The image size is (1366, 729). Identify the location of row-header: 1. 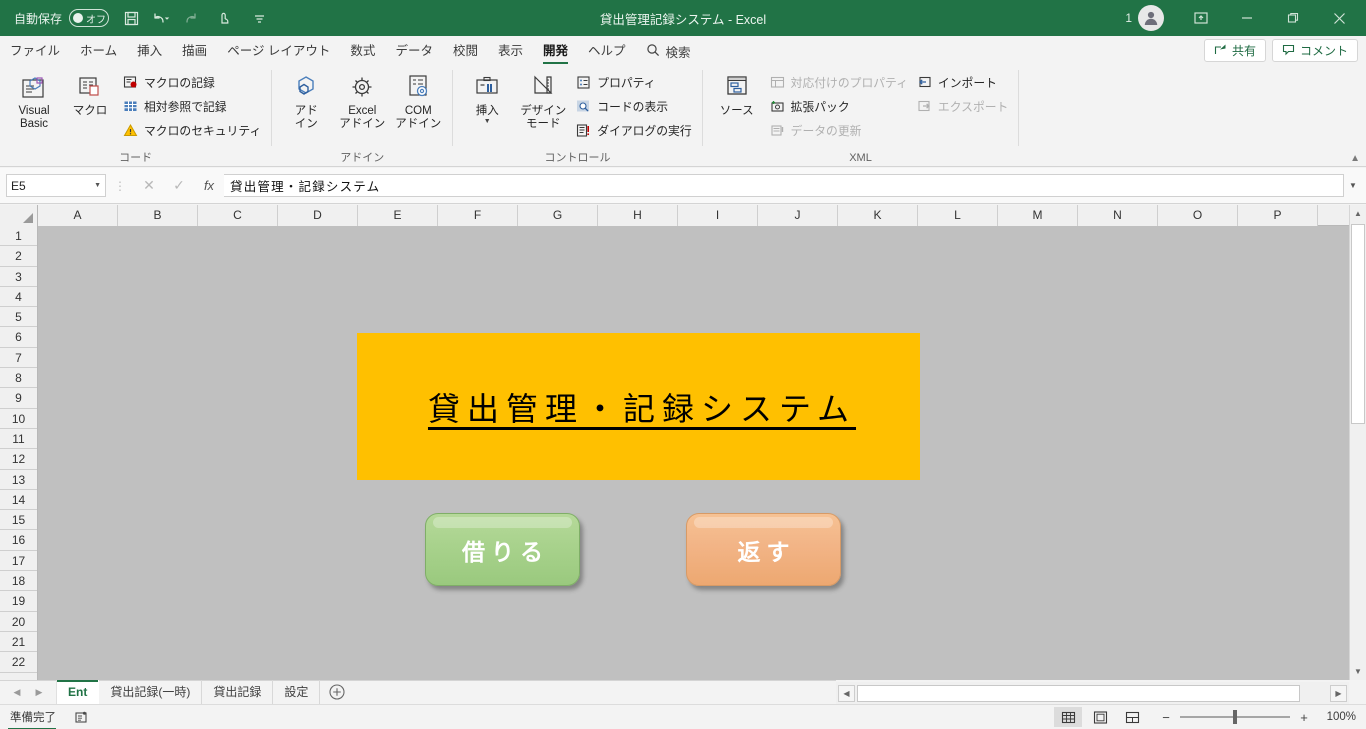
(18, 236).